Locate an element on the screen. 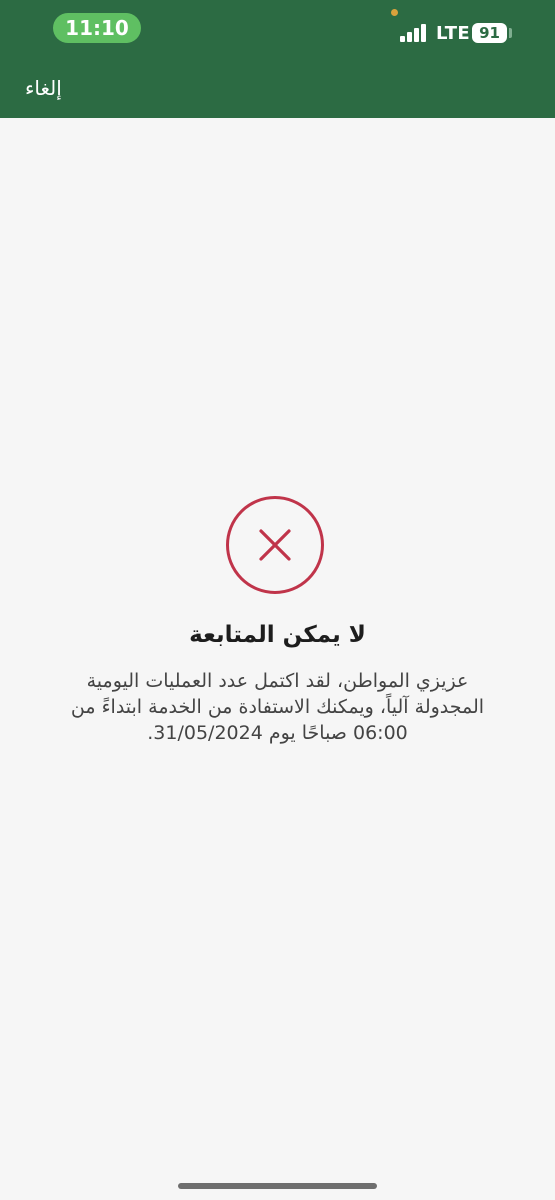 Image resolution: width=555 pixels, height=1200 pixels. battery-cap is located at coordinates (510, 33).